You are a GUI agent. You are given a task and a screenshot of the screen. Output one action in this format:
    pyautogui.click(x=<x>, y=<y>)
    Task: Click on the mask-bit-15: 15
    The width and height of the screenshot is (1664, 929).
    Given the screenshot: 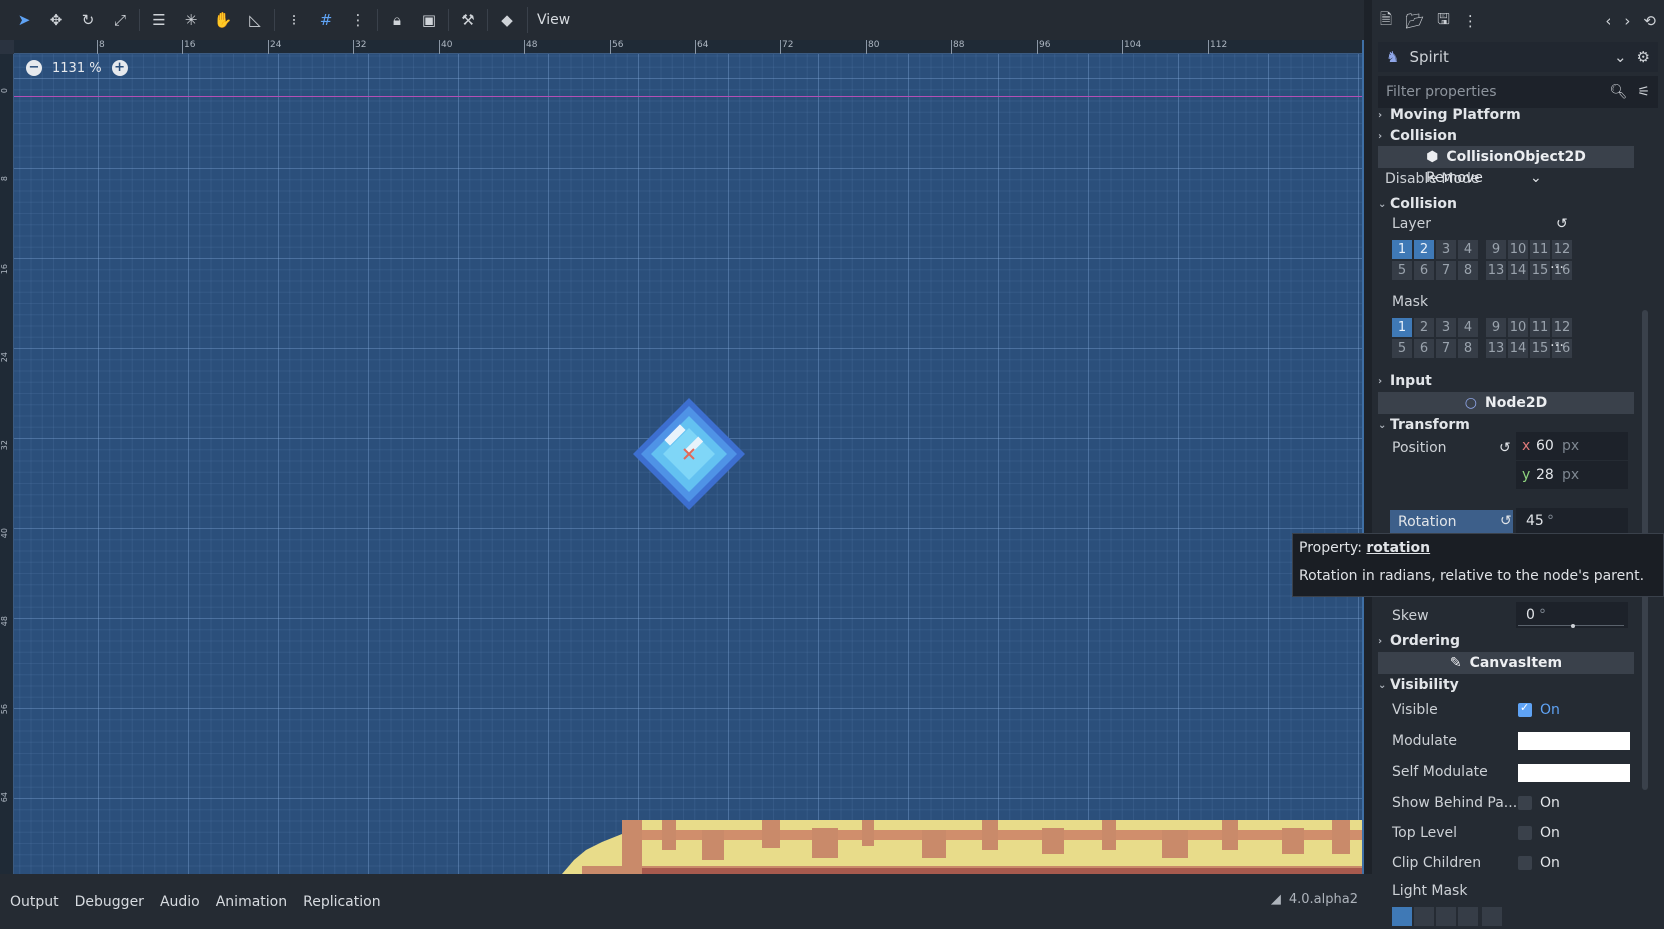 What is the action you would take?
    pyautogui.click(x=1540, y=348)
    